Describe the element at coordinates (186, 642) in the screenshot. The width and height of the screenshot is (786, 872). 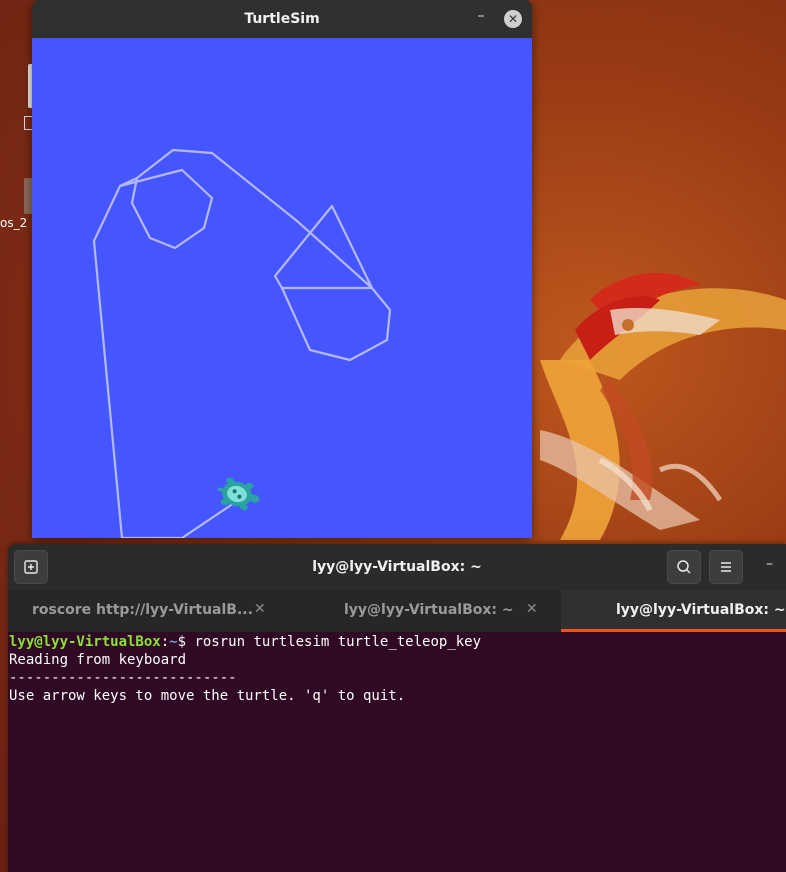
I see `prompt-symbol: $` at that location.